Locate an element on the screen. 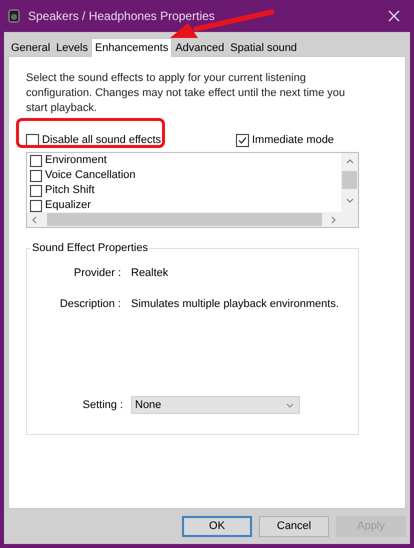 This screenshot has height=548, width=414. vertical-scrollbar is located at coordinates (349, 182).